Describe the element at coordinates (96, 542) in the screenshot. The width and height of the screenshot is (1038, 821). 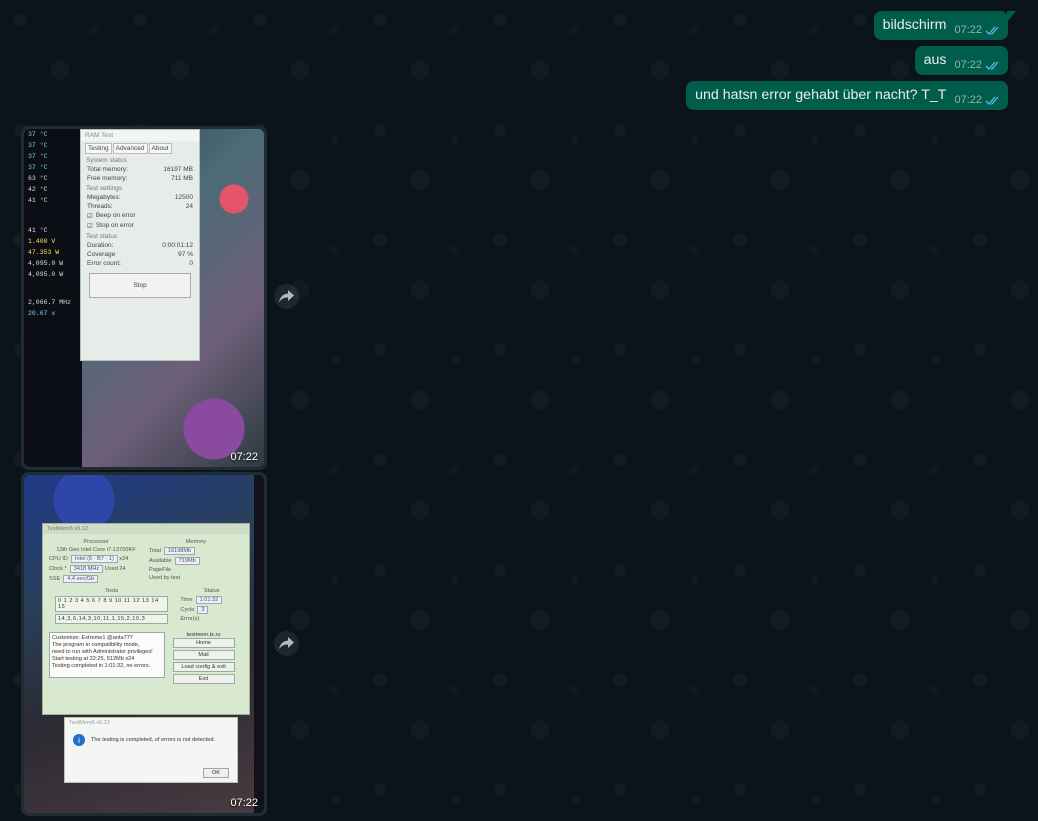
I see `label: Processor` at that location.